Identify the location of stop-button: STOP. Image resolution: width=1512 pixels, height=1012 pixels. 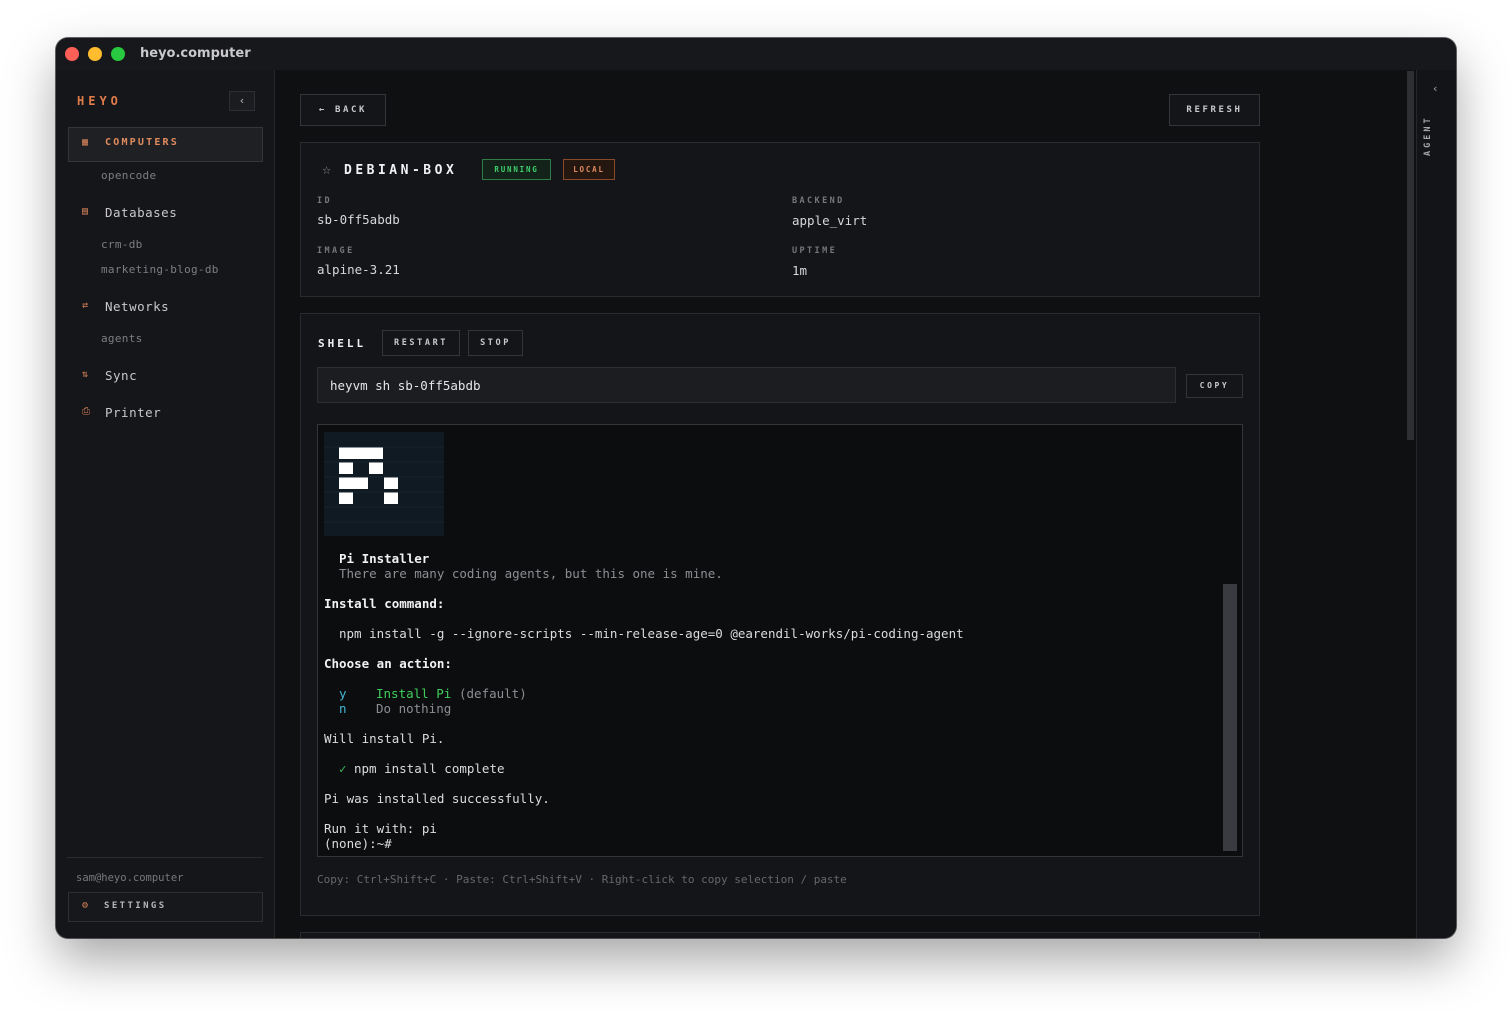
(495, 343).